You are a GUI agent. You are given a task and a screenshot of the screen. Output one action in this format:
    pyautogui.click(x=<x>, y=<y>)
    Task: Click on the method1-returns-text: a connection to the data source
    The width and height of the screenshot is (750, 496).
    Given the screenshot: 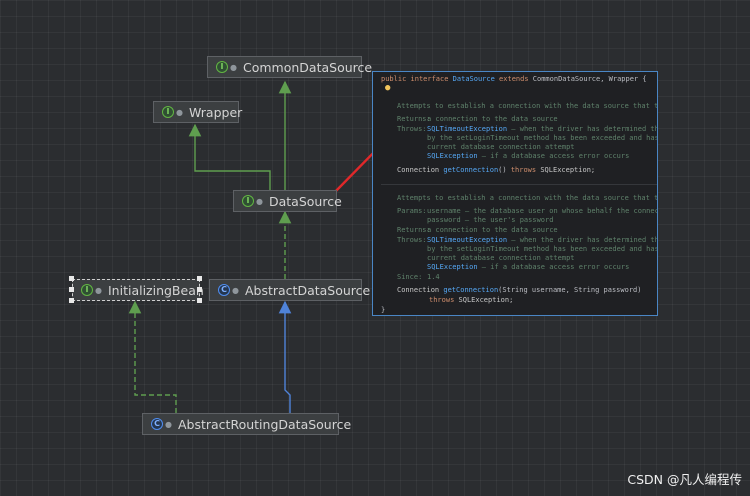 What is the action you would take?
    pyautogui.click(x=492, y=119)
    